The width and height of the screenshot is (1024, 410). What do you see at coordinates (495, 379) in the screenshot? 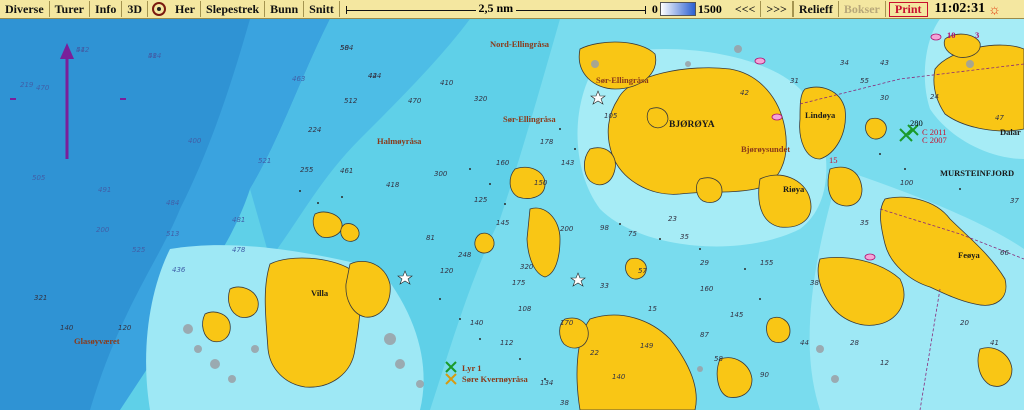
I see `label-sore-kvernoyrasa: Søre Kvernøyråsa` at bounding box center [495, 379].